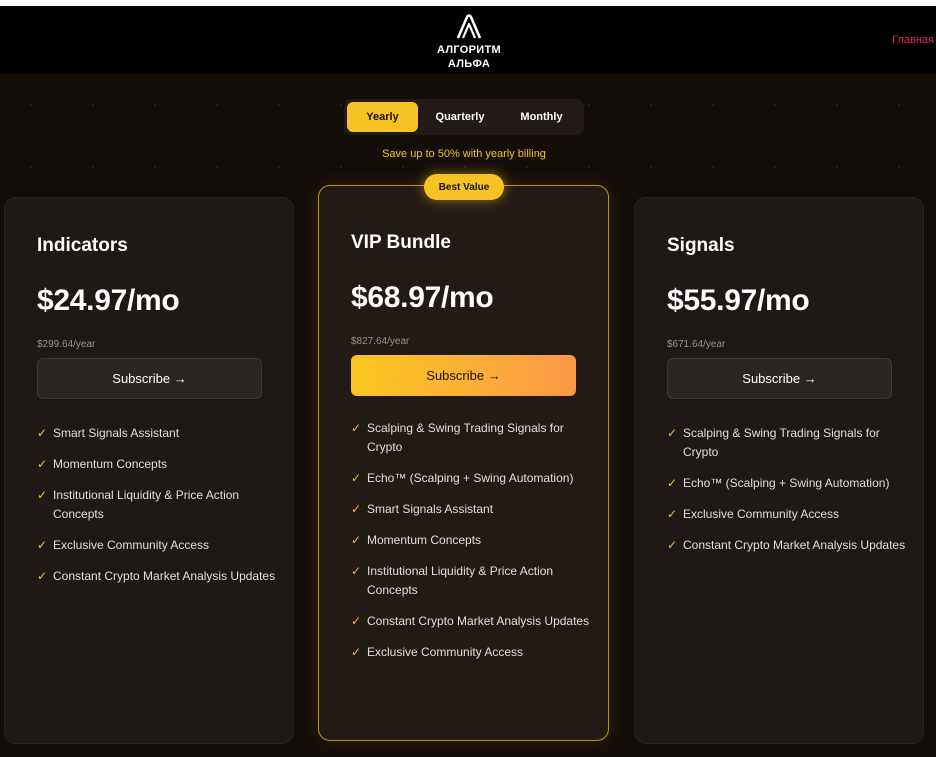 The image size is (936, 757). I want to click on nav-home-link: Главная, so click(913, 40).